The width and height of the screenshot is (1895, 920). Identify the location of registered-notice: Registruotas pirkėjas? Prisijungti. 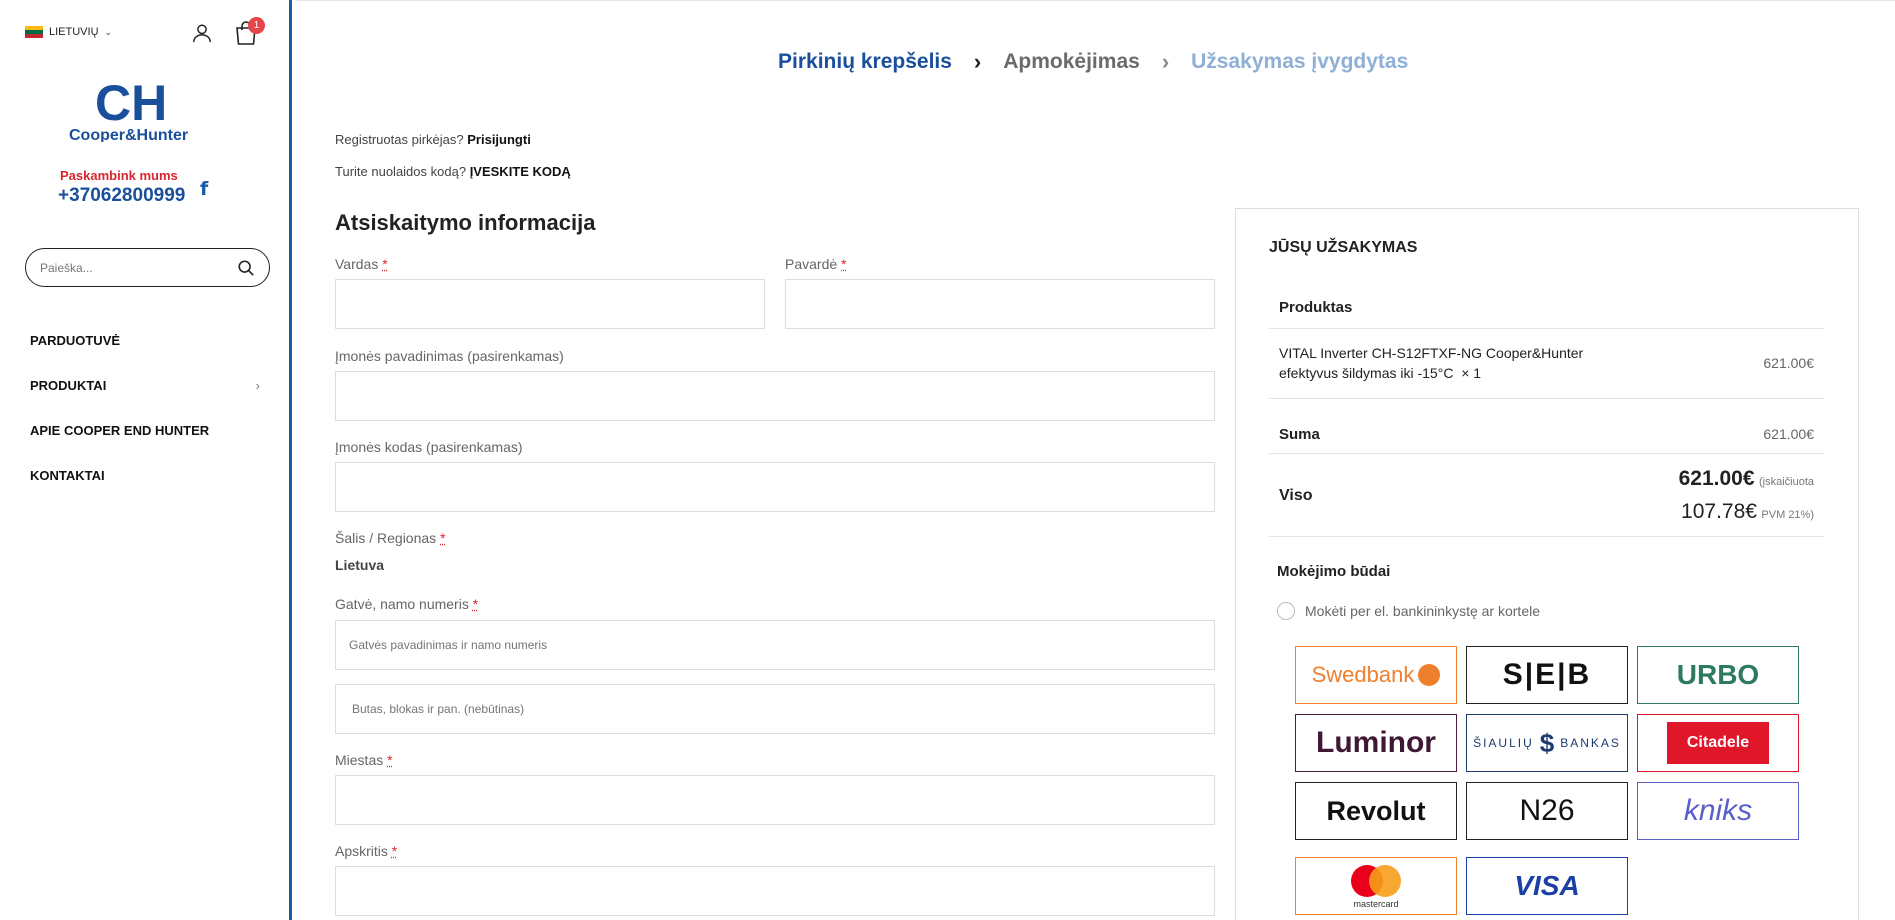
(433, 139).